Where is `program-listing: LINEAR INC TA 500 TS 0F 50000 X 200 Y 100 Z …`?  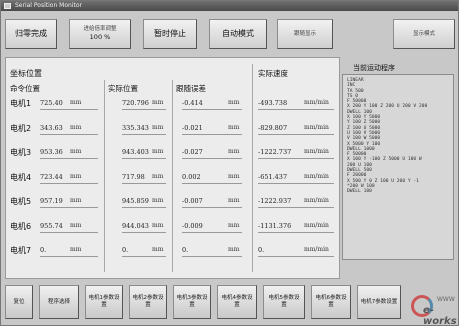 program-listing: LINEAR INC TA 500 TS 0F 50000 X 200 Y 100 Z … is located at coordinates (398, 167).